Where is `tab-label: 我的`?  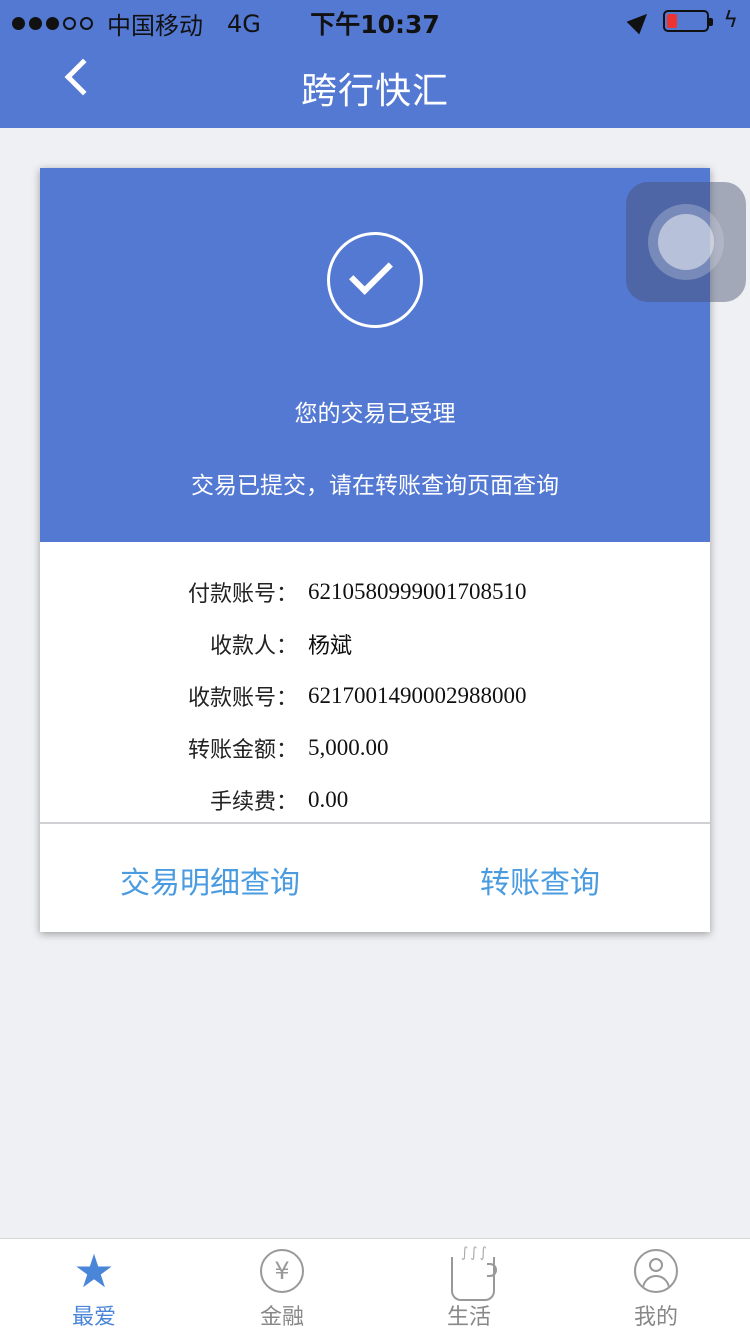
tab-label: 我的 is located at coordinates (655, 1317).